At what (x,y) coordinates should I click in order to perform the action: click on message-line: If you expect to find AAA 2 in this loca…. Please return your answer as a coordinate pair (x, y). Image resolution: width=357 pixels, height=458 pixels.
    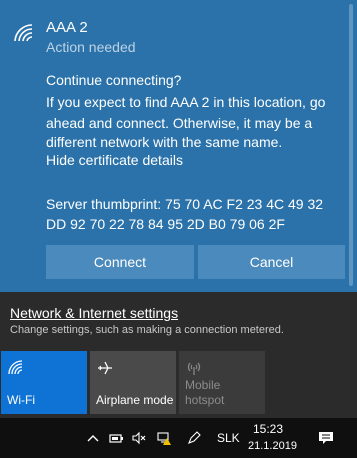
    Looking at the image, I should click on (186, 102).